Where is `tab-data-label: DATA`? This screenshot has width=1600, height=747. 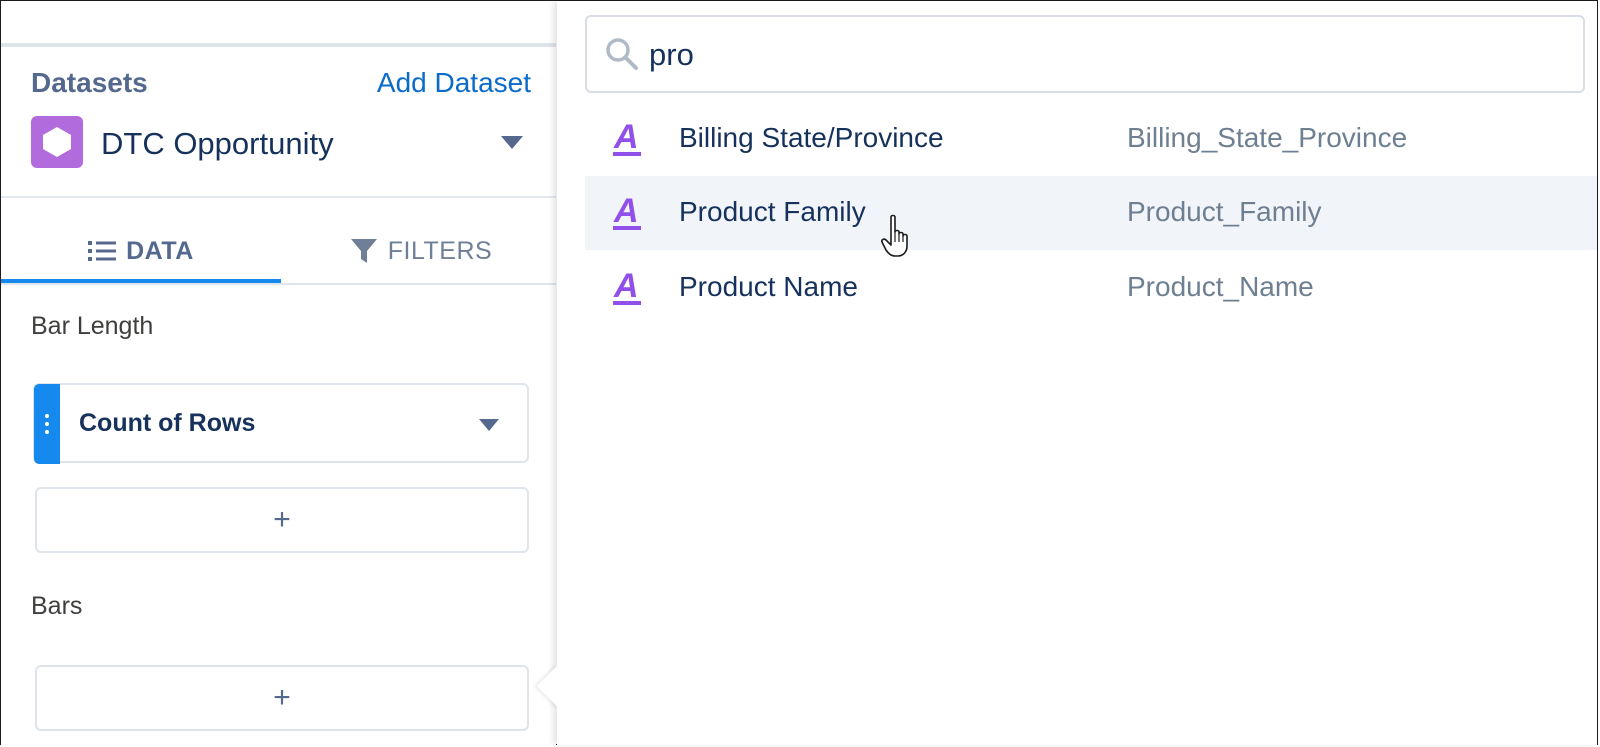 tab-data-label: DATA is located at coordinates (160, 250).